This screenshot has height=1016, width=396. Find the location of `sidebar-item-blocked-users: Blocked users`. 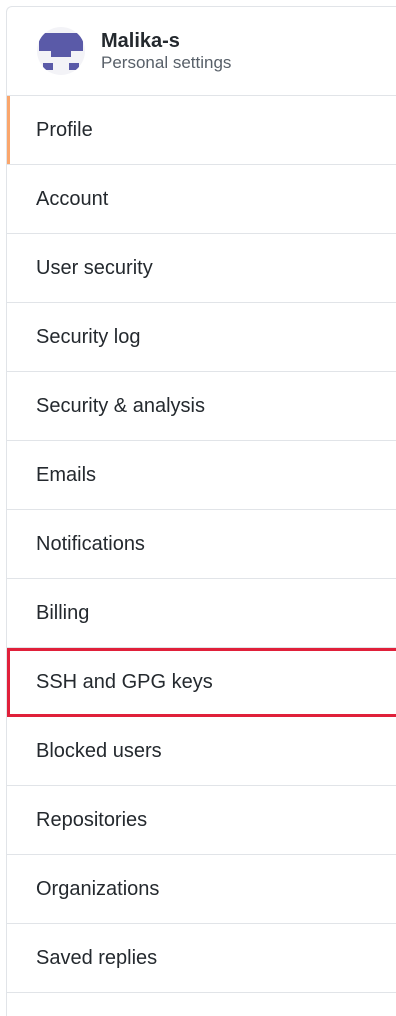

sidebar-item-blocked-users: Blocked users is located at coordinates (201, 751).